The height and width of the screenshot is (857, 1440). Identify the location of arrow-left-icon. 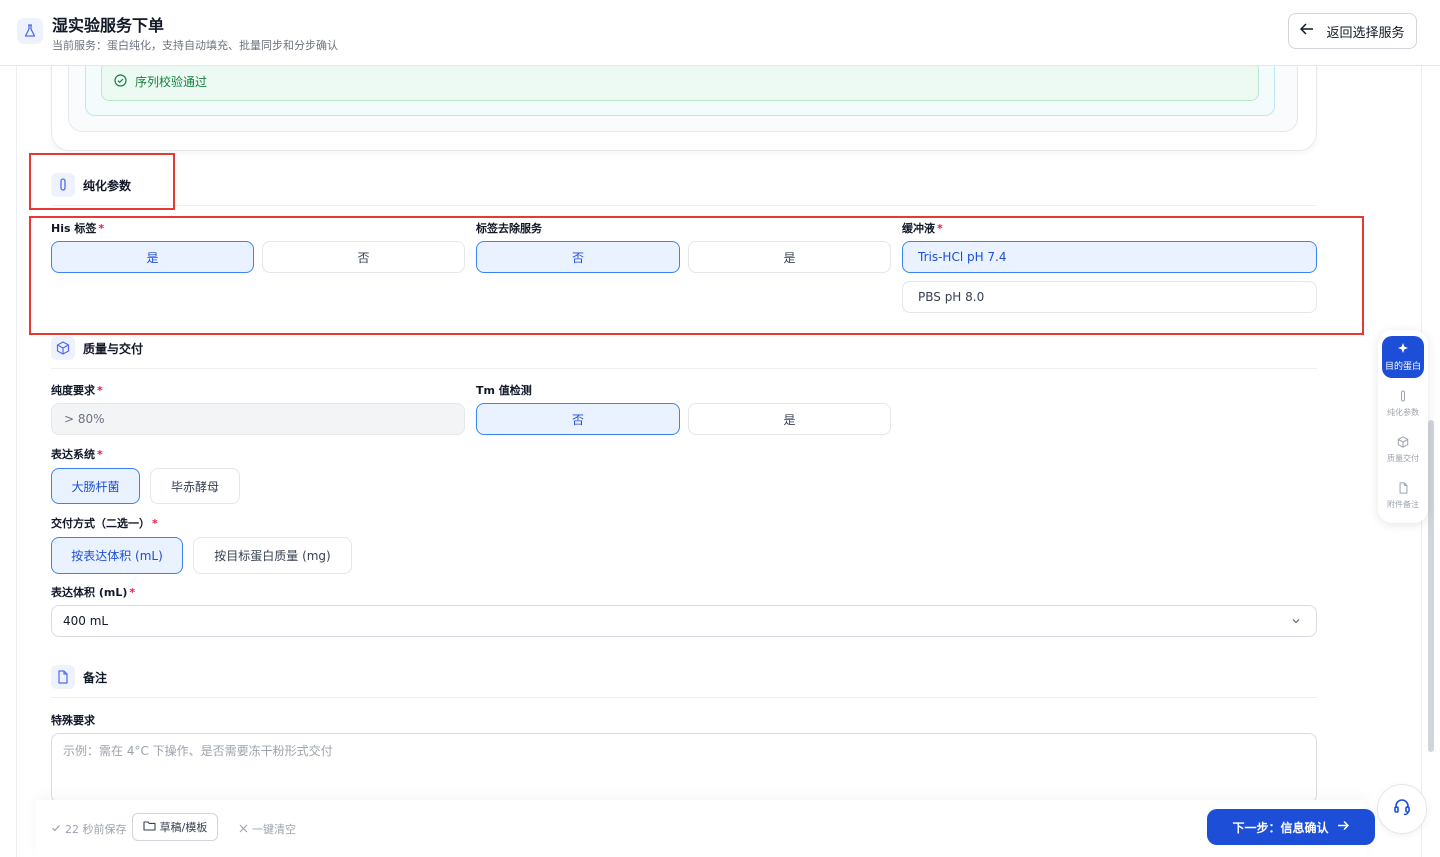
(1307, 31).